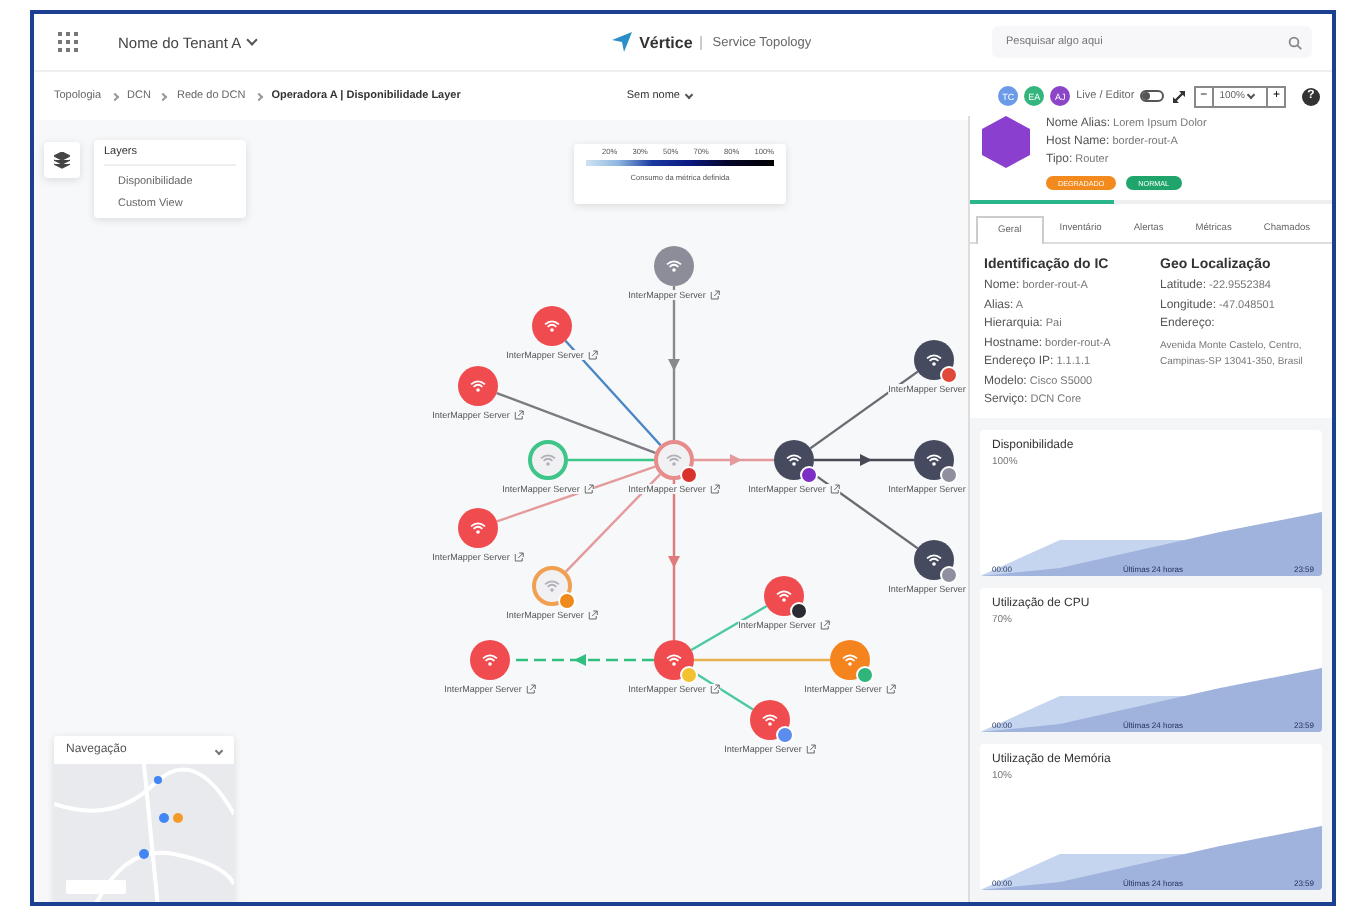  Describe the element at coordinates (666, 42) in the screenshot. I see `app-name: Vértice` at that location.